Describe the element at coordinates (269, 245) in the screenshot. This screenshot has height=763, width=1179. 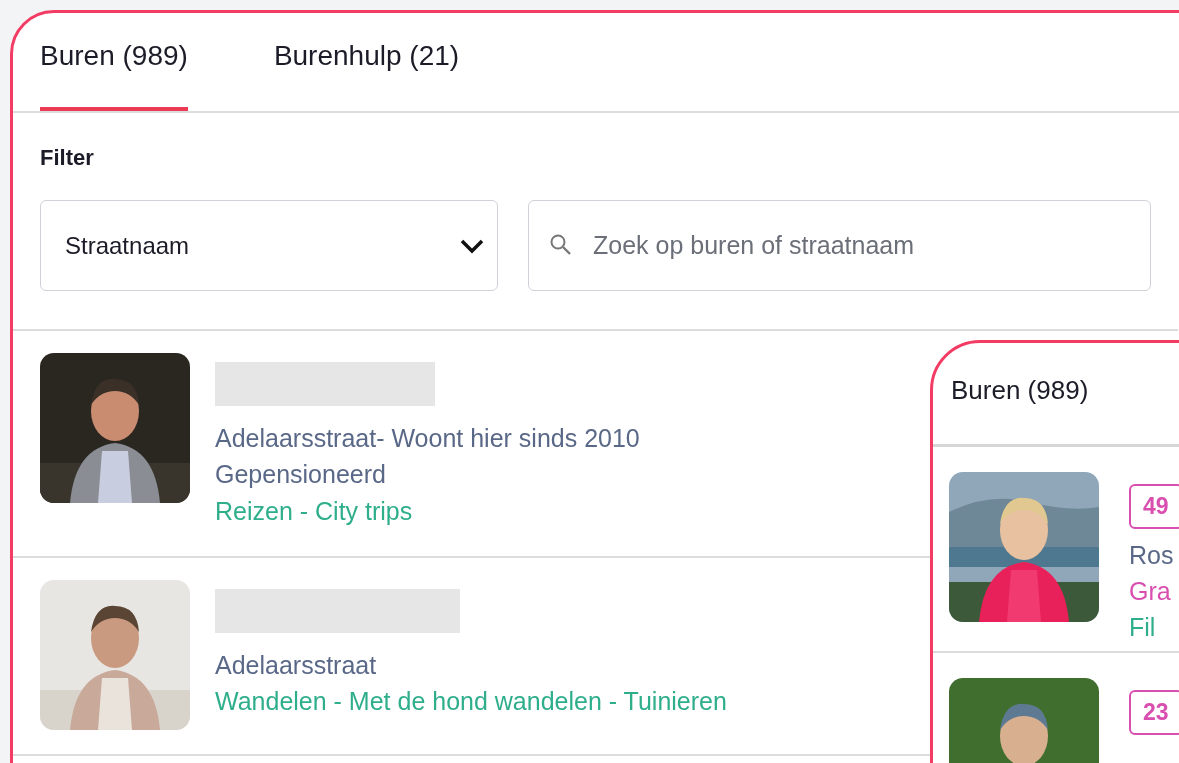
I see `street-select: Straatnaam` at that location.